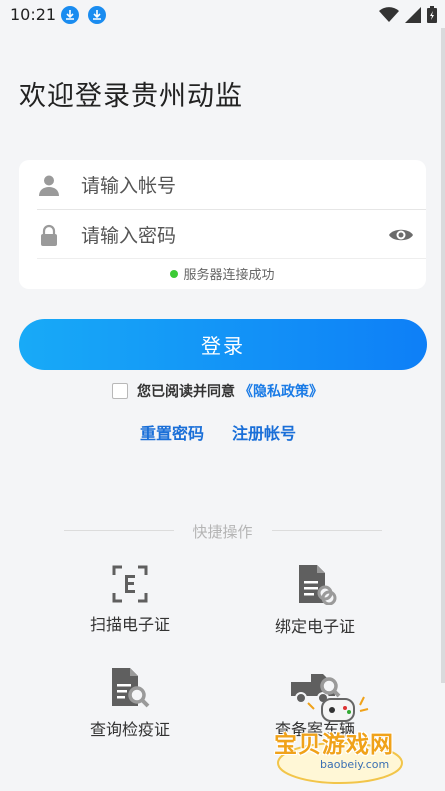 The height and width of the screenshot is (791, 445). What do you see at coordinates (355, 764) in the screenshot?
I see `watermark-url: baobeiy.com` at bounding box center [355, 764].